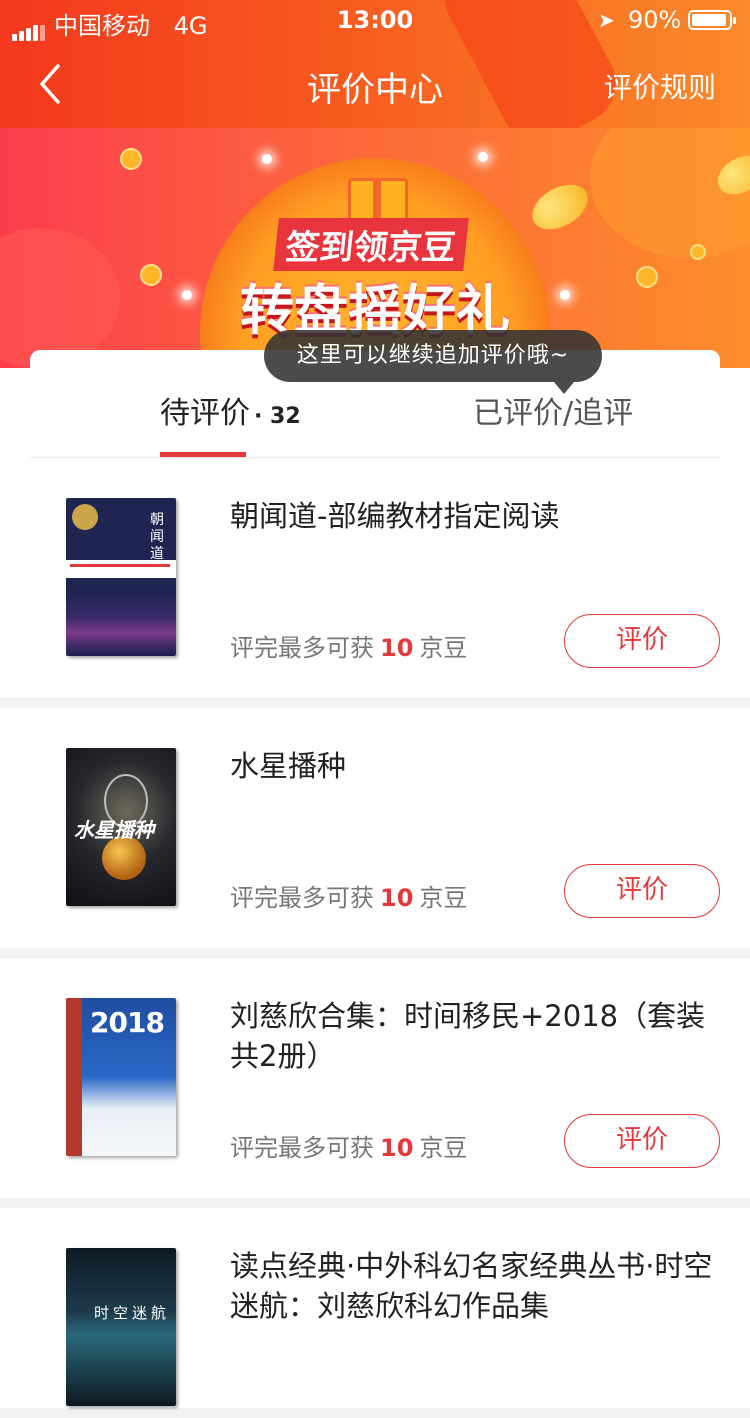  What do you see at coordinates (395, 516) in the screenshot?
I see `item-title: 朝闻道-部编教材指定阅读` at bounding box center [395, 516].